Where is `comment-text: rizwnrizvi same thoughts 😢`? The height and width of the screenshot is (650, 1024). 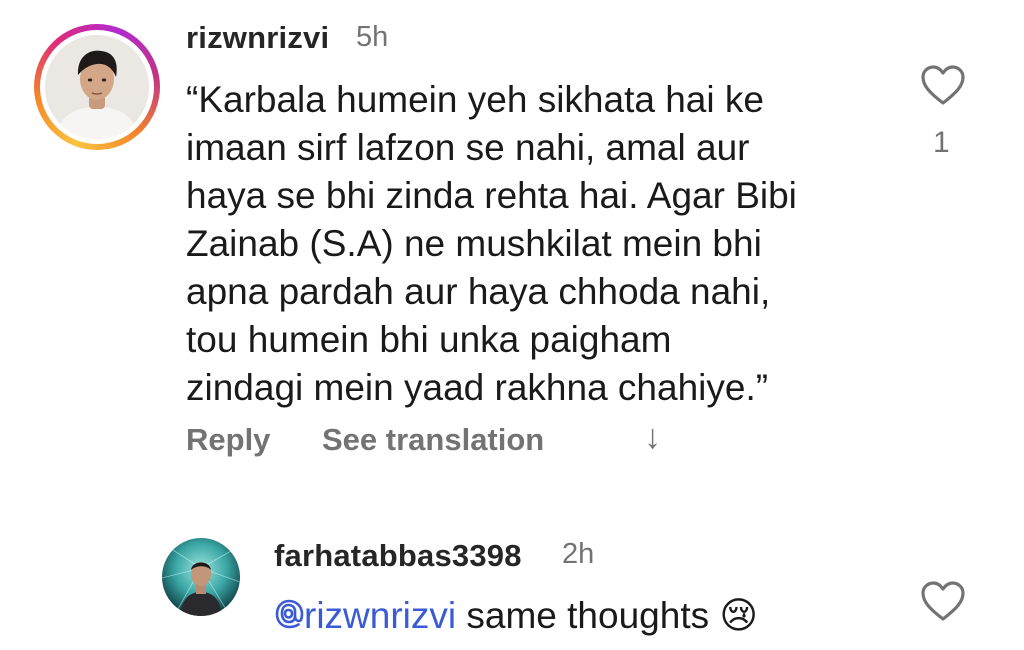 comment-text: rizwnrizvi same thoughts 😢 is located at coordinates (516, 616).